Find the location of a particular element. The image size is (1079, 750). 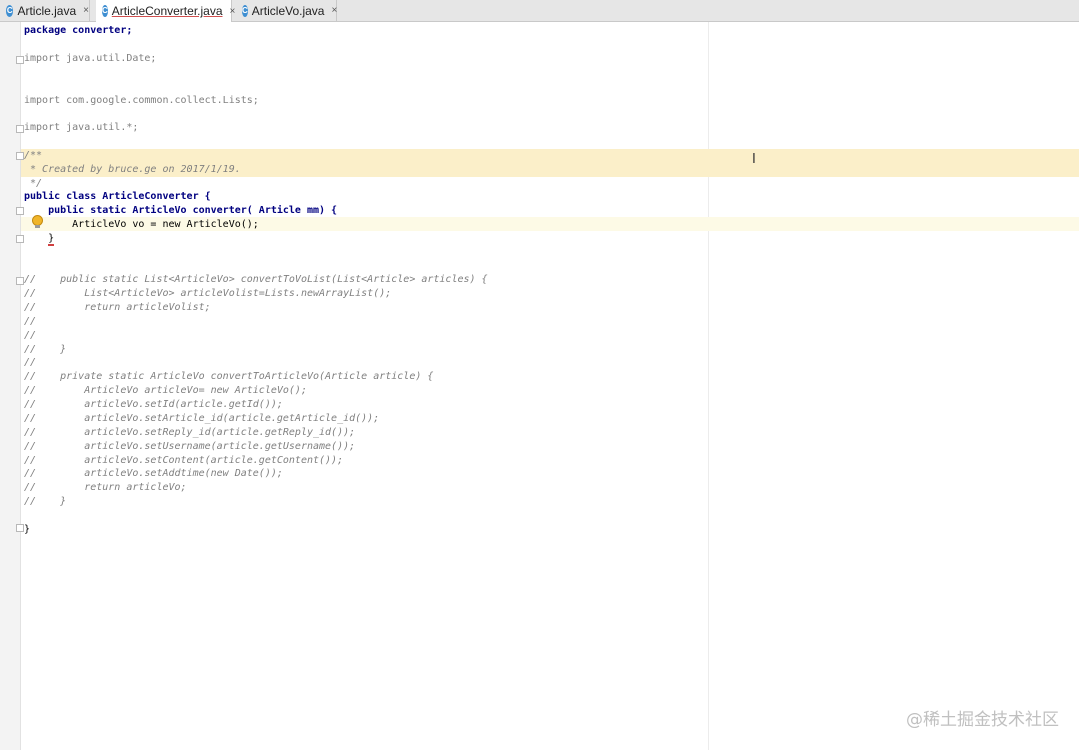

tab-articlevo-java: C ArticleVo.java × is located at coordinates (286, 10).